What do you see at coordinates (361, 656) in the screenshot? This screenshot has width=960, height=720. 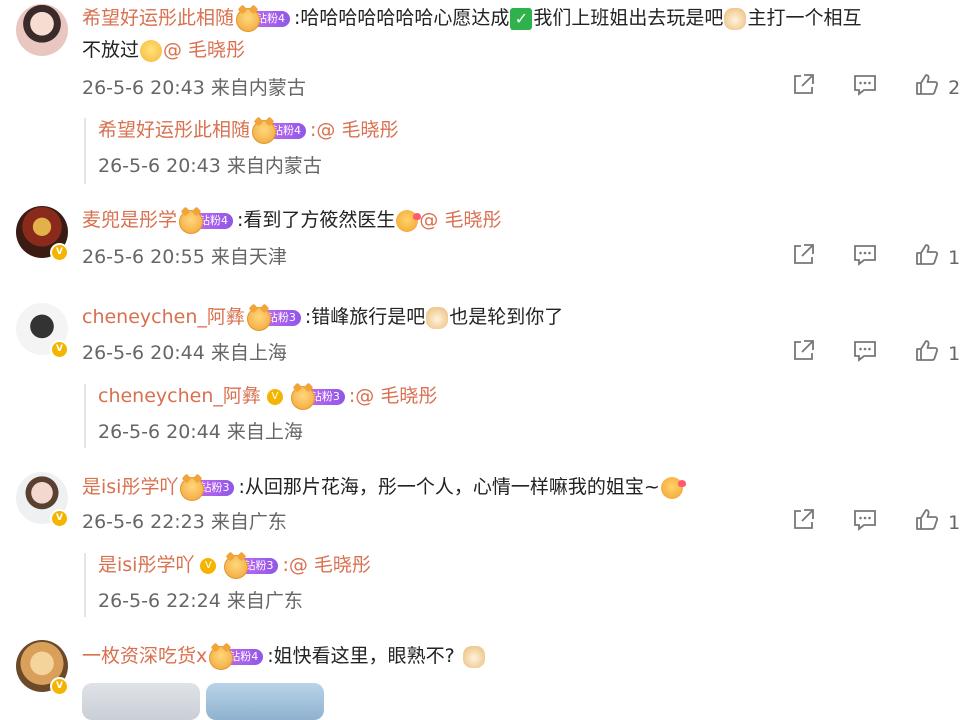 I see `comment-text: :姐快看这里，眼熟不?` at bounding box center [361, 656].